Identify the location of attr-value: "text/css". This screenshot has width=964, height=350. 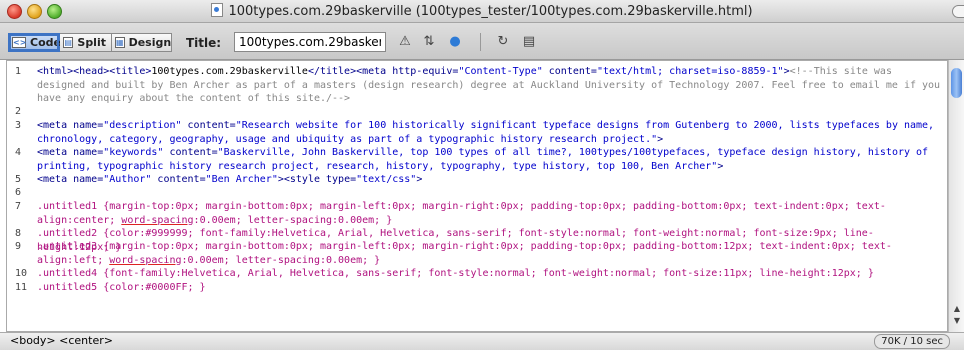
(386, 179).